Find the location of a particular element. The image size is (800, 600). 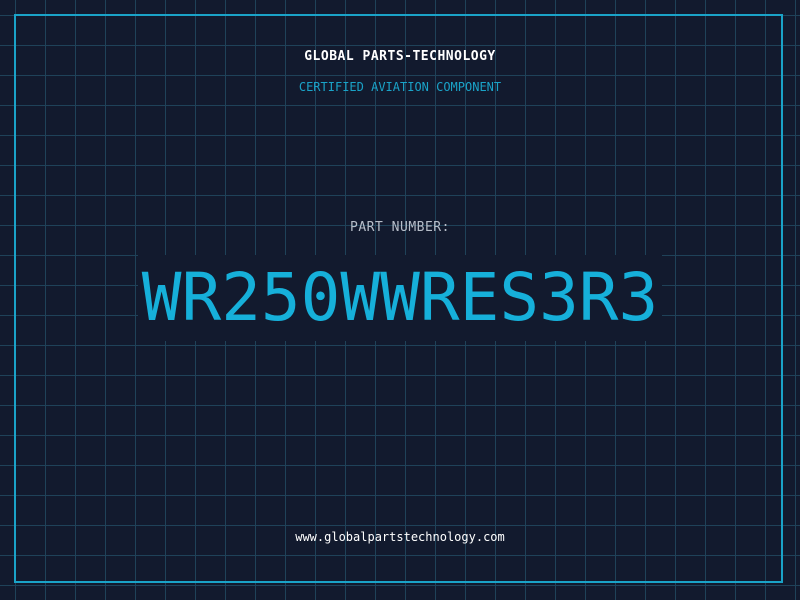

part-number-label: PART NUMBER: is located at coordinates (400, 227).